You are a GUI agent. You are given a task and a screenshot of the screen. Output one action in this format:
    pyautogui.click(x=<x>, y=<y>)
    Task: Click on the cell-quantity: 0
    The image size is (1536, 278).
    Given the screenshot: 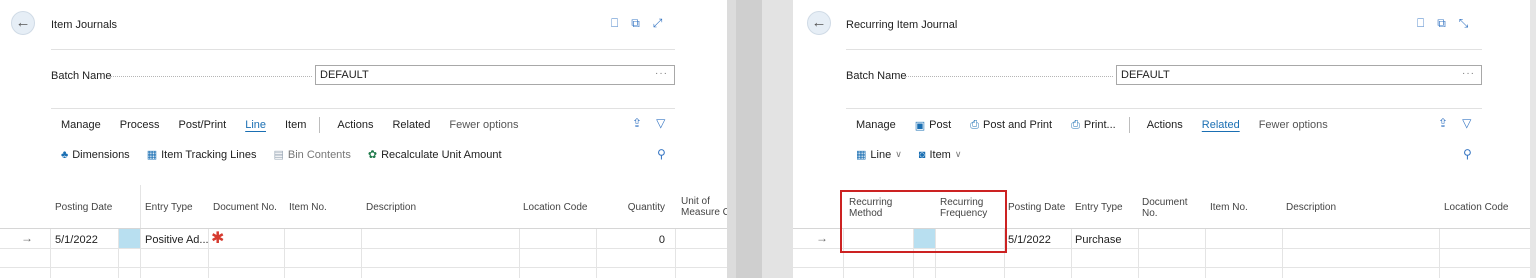 What is the action you would take?
    pyautogui.click(x=643, y=240)
    